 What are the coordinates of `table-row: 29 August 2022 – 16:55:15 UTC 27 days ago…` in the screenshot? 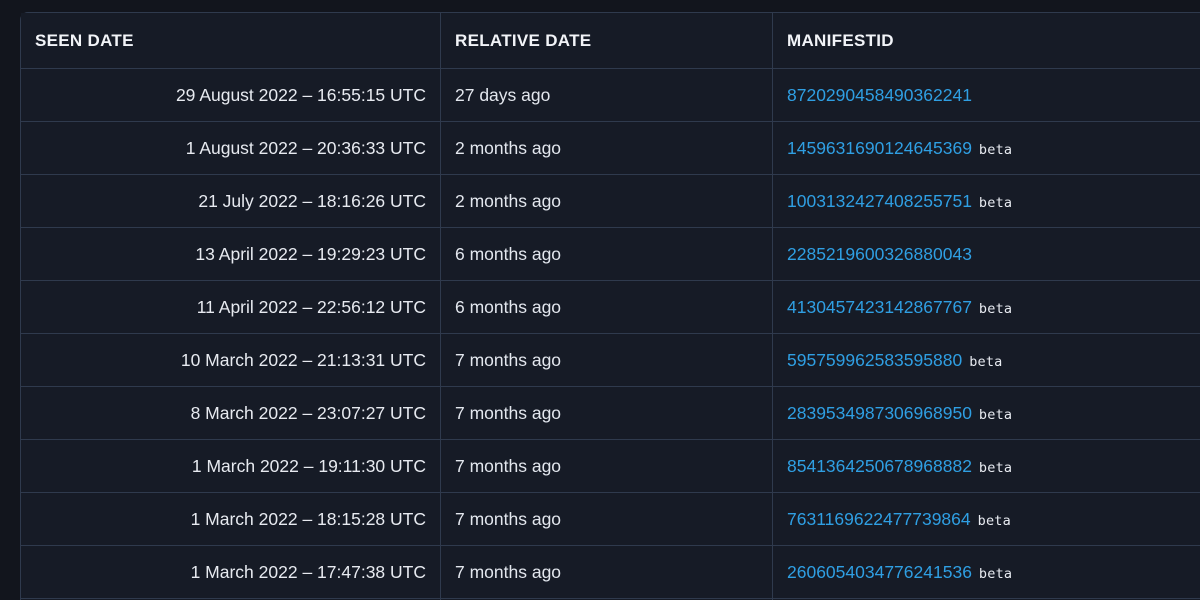 It's located at (610, 95).